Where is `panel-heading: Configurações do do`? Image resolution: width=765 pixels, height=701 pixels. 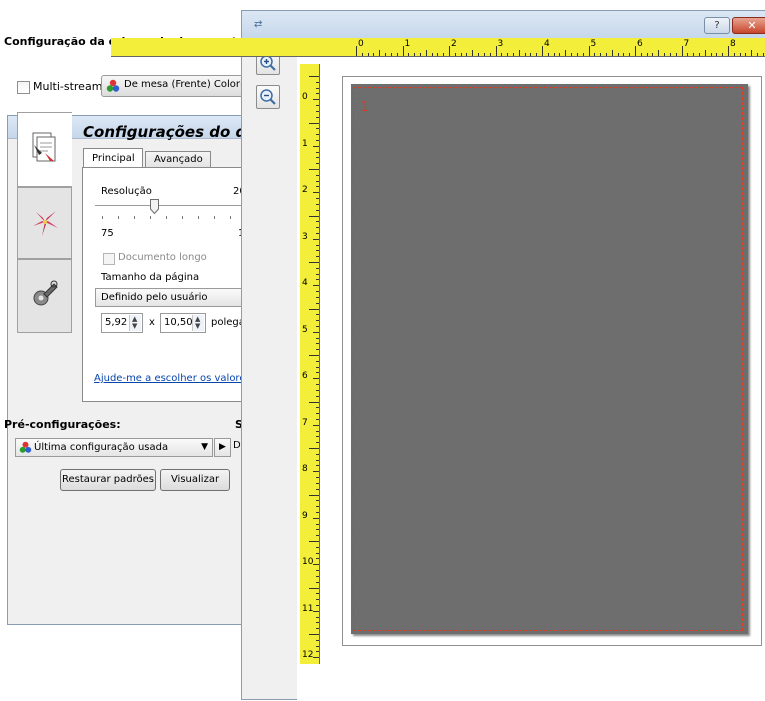 panel-heading: Configurações do do is located at coordinates (170, 132).